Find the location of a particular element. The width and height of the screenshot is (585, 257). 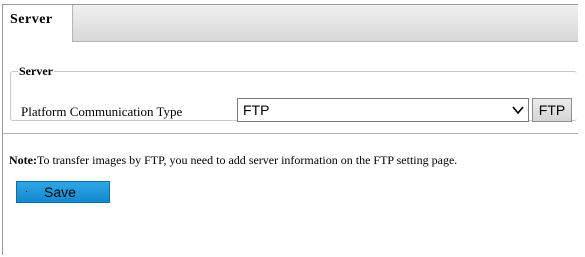

ftp-settings-button: FTP is located at coordinates (552, 110).